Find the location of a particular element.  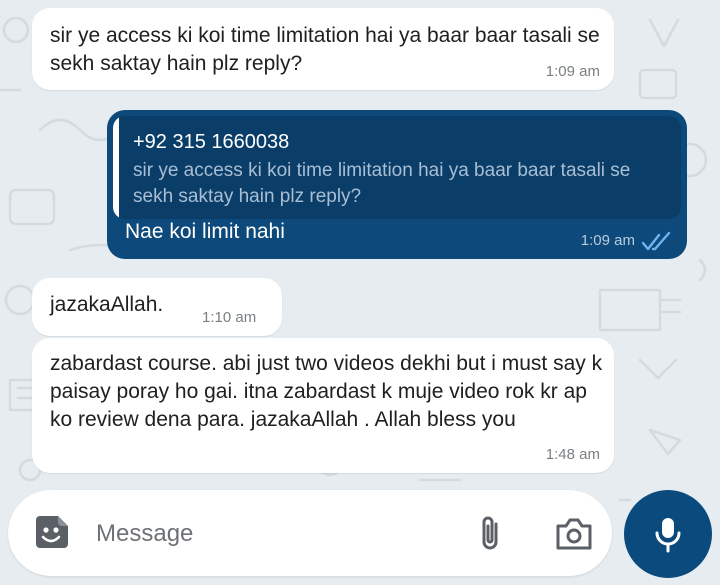

incoming-message: jazakaAllah. 1:10 am is located at coordinates (157, 307).